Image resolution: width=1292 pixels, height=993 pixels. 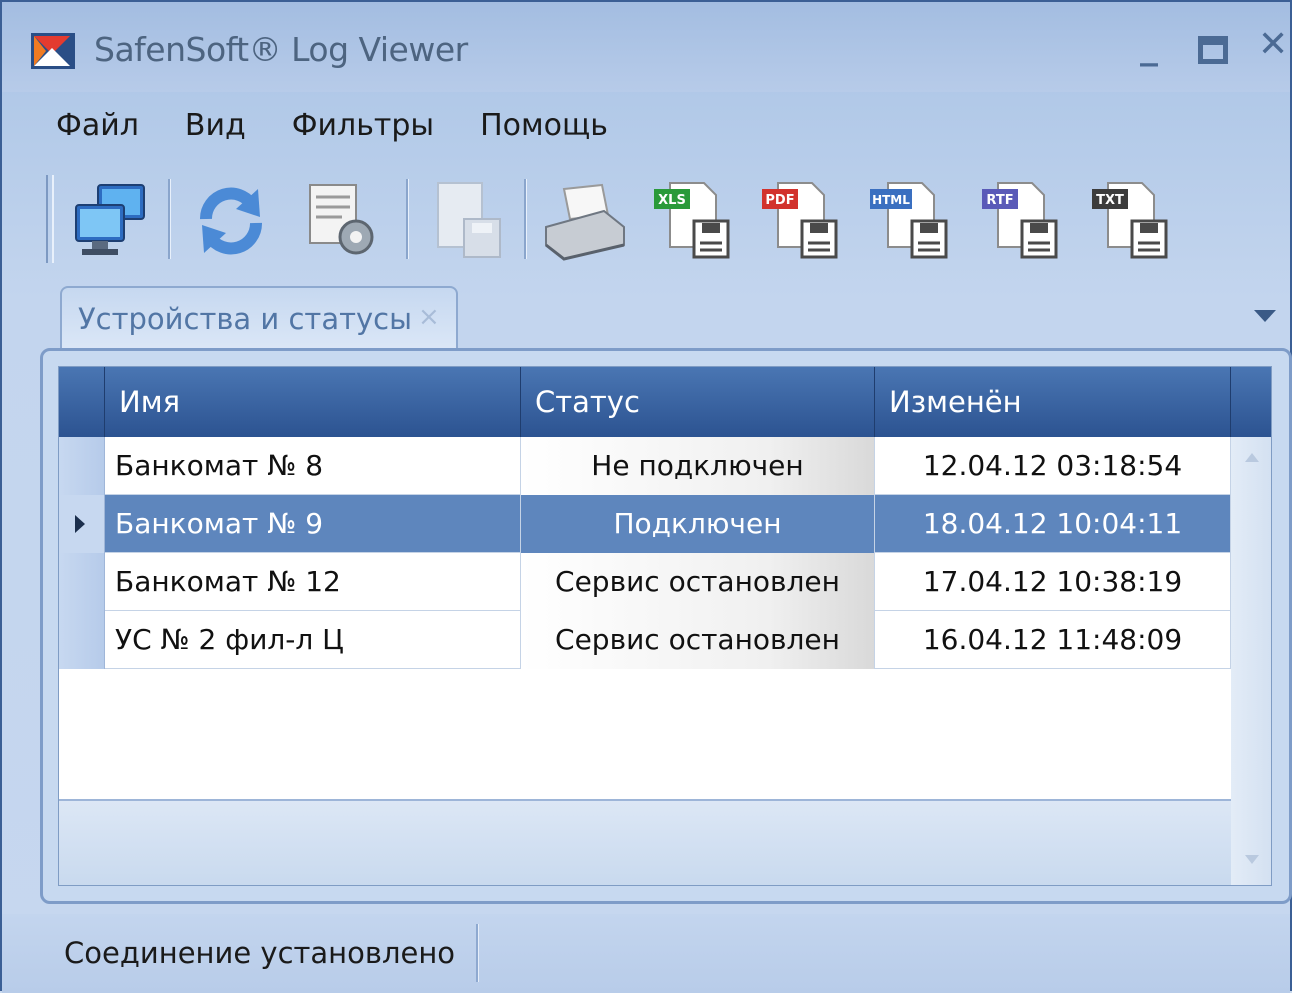 What do you see at coordinates (1053, 640) in the screenshot?
I see `cell-changed: 16.04.12 11:48:09` at bounding box center [1053, 640].